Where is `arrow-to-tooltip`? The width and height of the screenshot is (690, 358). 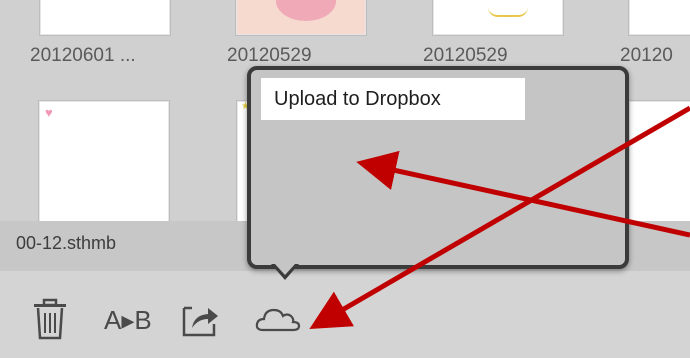
arrow-to-tooltip is located at coordinates (523, 194).